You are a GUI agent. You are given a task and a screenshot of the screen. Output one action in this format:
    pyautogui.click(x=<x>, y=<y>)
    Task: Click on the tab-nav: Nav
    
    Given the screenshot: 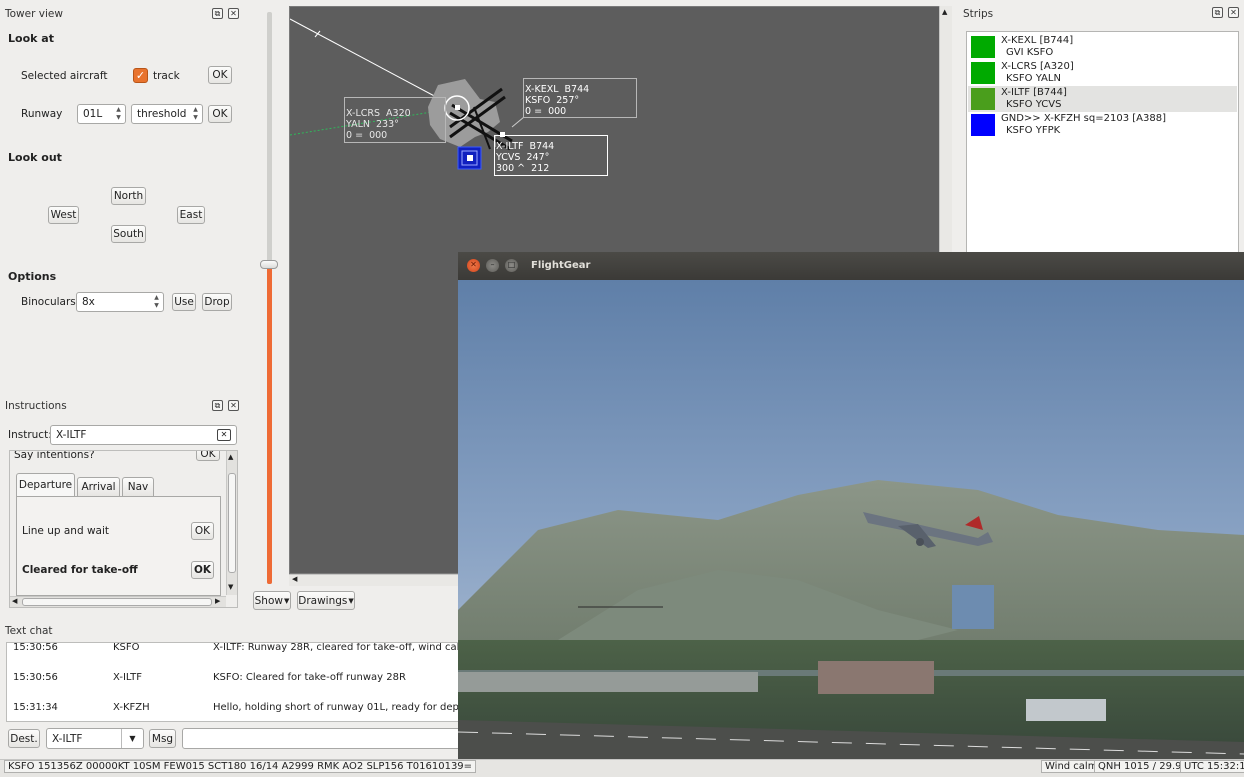 What is the action you would take?
    pyautogui.click(x=138, y=487)
    